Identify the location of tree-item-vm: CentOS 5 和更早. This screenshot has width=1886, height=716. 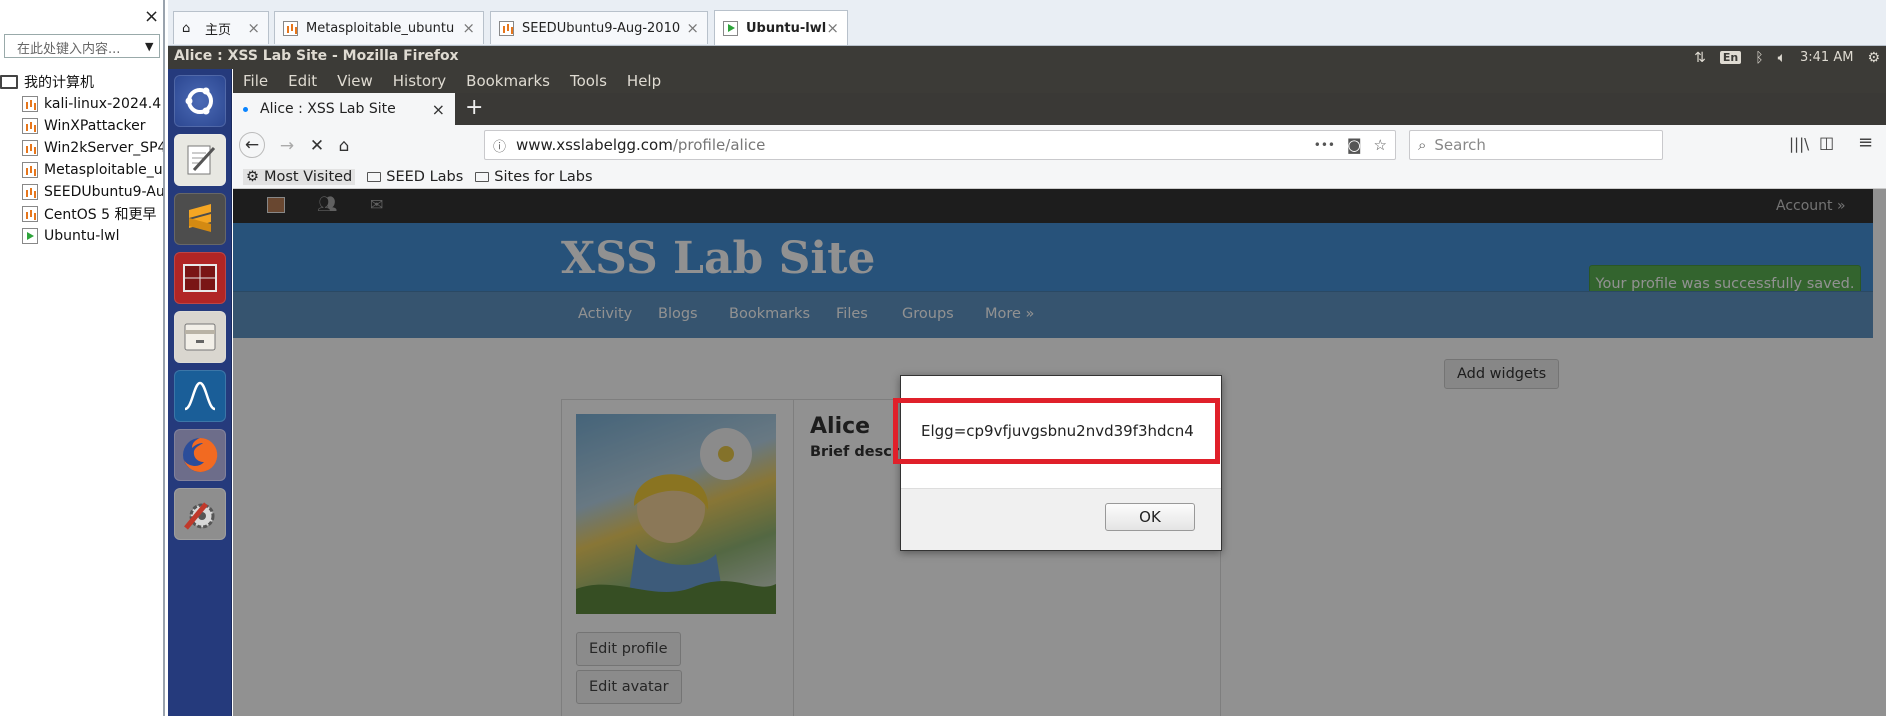
(92, 214).